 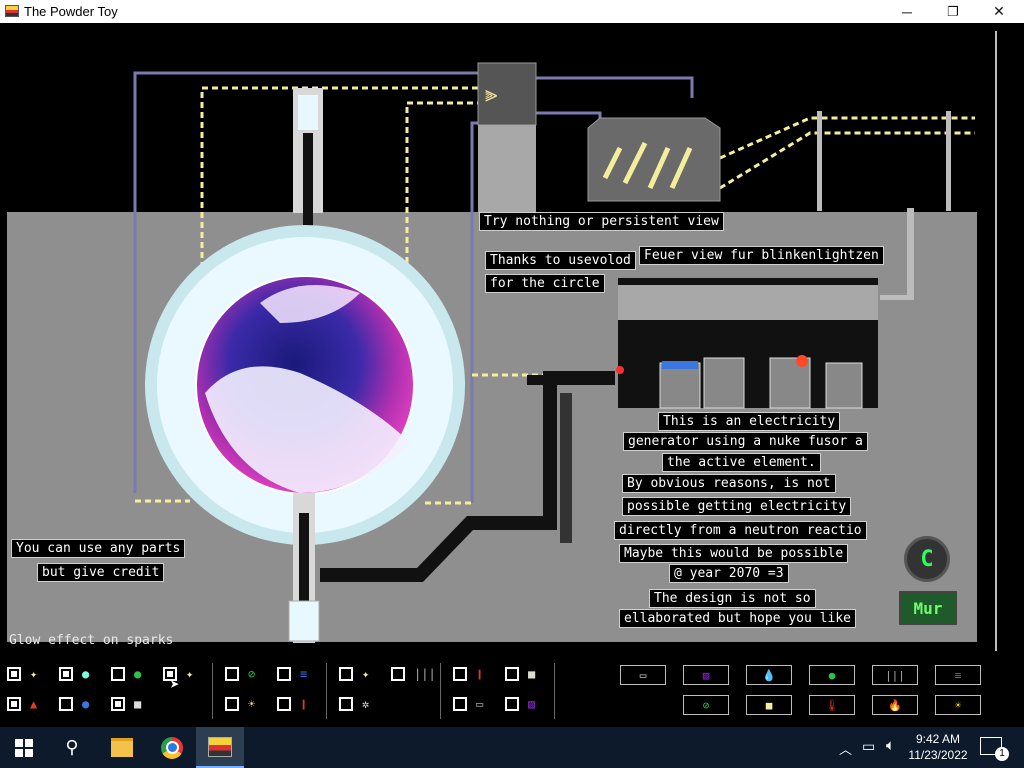 I want to click on thermometer-button: 🌡, so click(x=832, y=705).